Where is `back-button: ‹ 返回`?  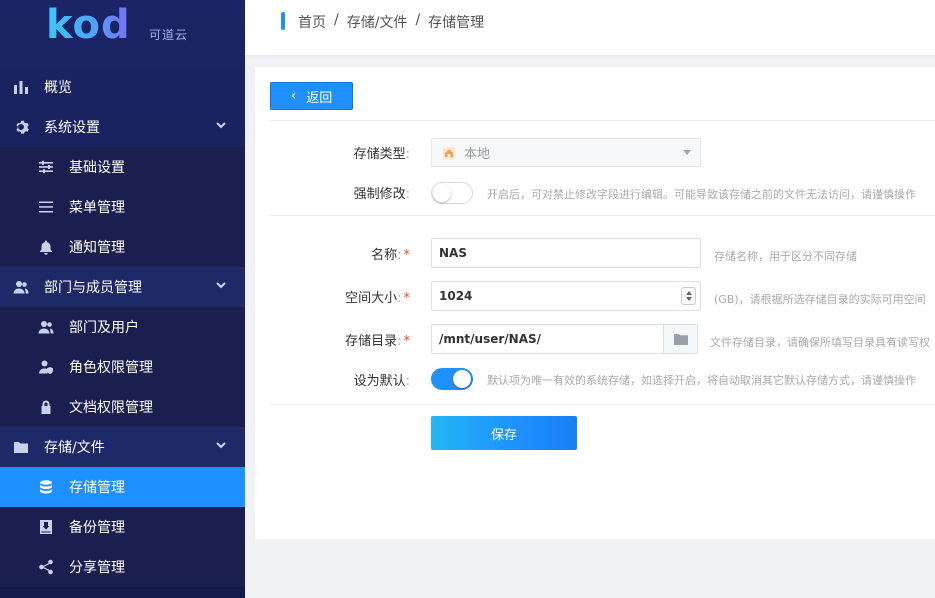 back-button: ‹ 返回 is located at coordinates (311, 96).